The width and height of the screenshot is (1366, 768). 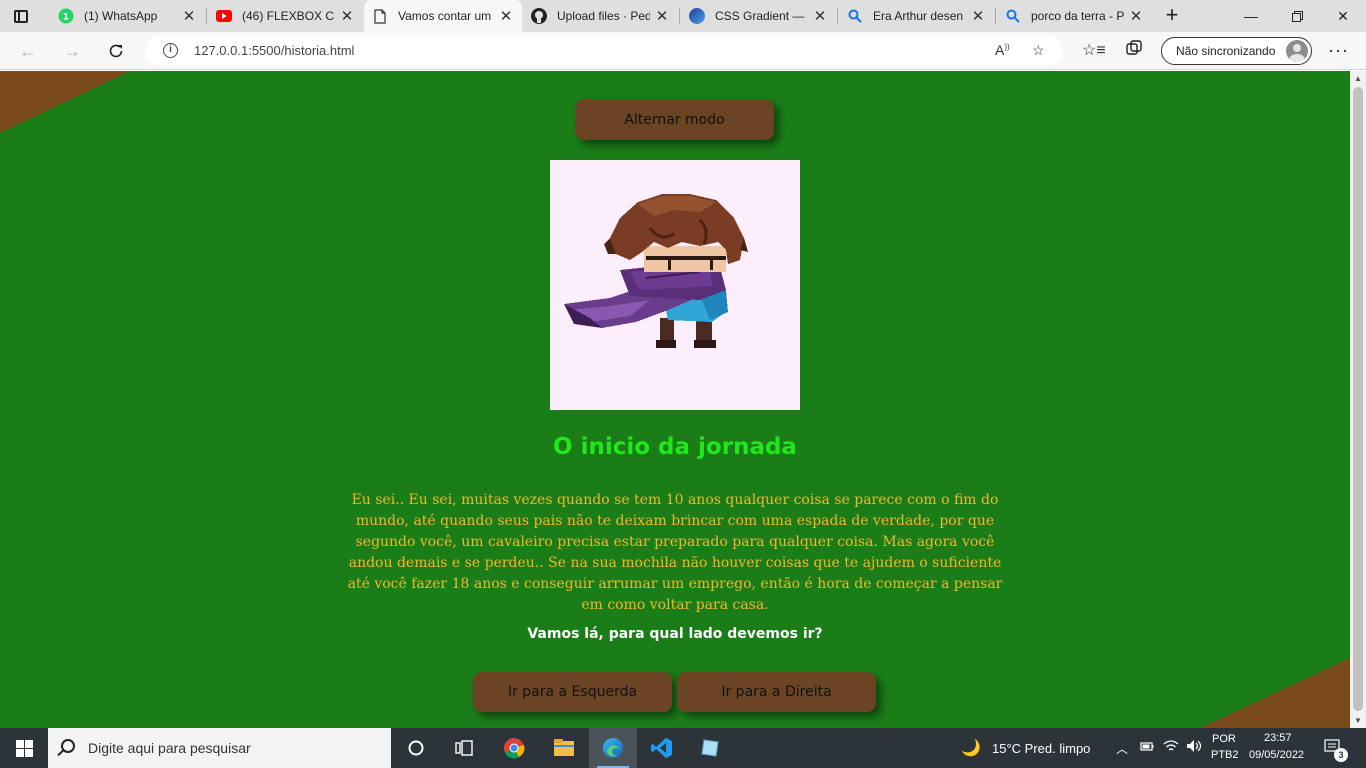 What do you see at coordinates (1122, 748) in the screenshot?
I see `show-hidden-icons-icon: ︿` at bounding box center [1122, 748].